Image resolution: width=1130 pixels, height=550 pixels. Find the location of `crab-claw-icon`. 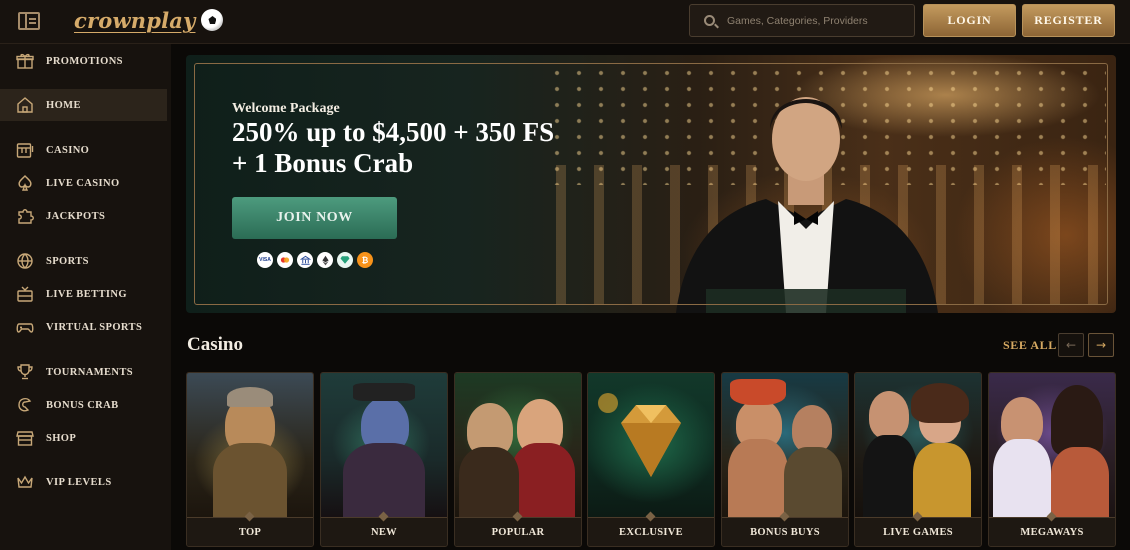

crab-claw-icon is located at coordinates (25, 405).